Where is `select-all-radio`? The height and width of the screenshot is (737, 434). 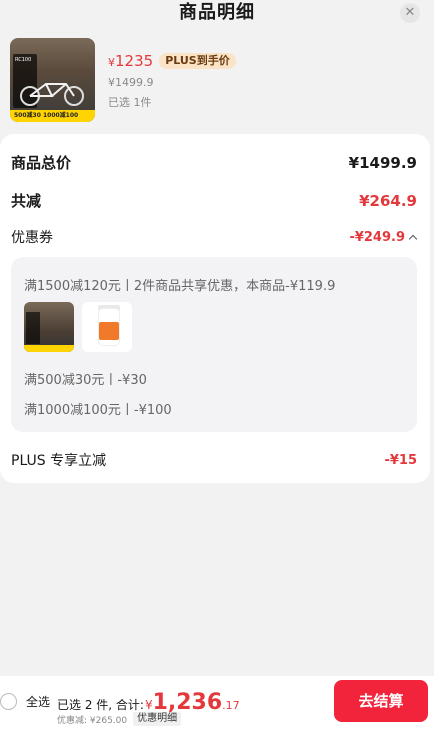
select-all-radio is located at coordinates (8, 701).